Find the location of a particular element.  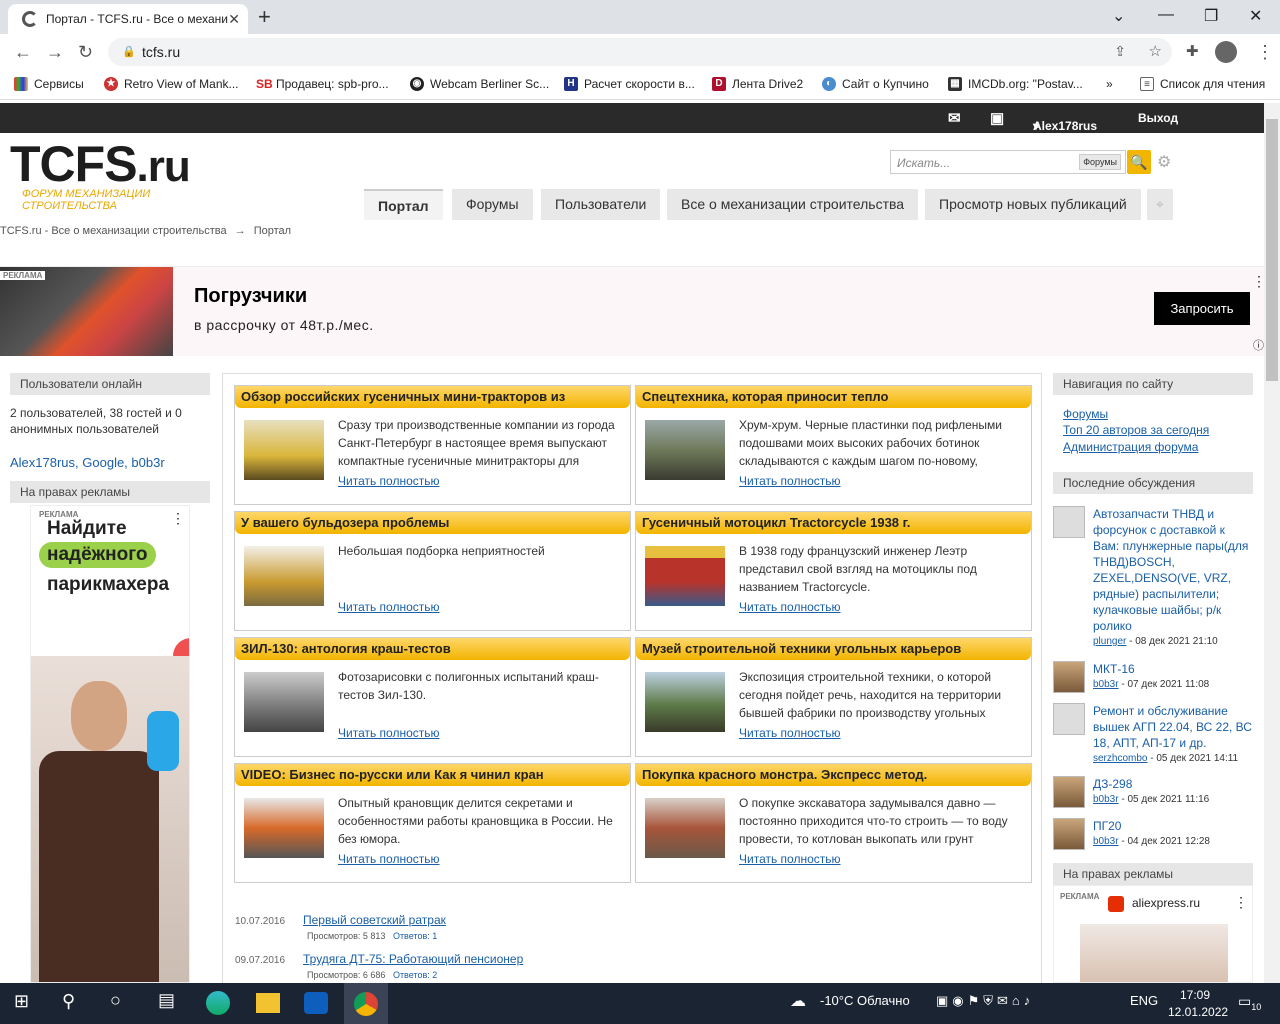

left-ad: РЕКЛАМА ⋮ Найдите надёжного парикмахера is located at coordinates (110, 744).